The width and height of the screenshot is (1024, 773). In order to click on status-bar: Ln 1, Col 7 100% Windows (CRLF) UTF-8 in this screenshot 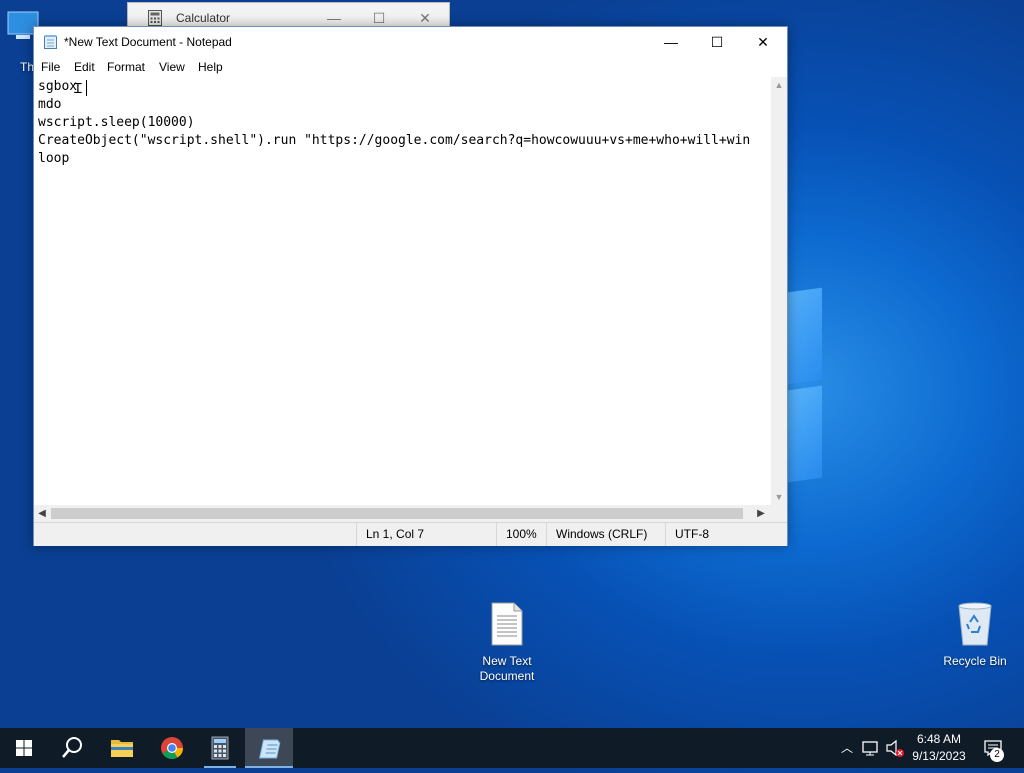, I will do `click(410, 534)`.